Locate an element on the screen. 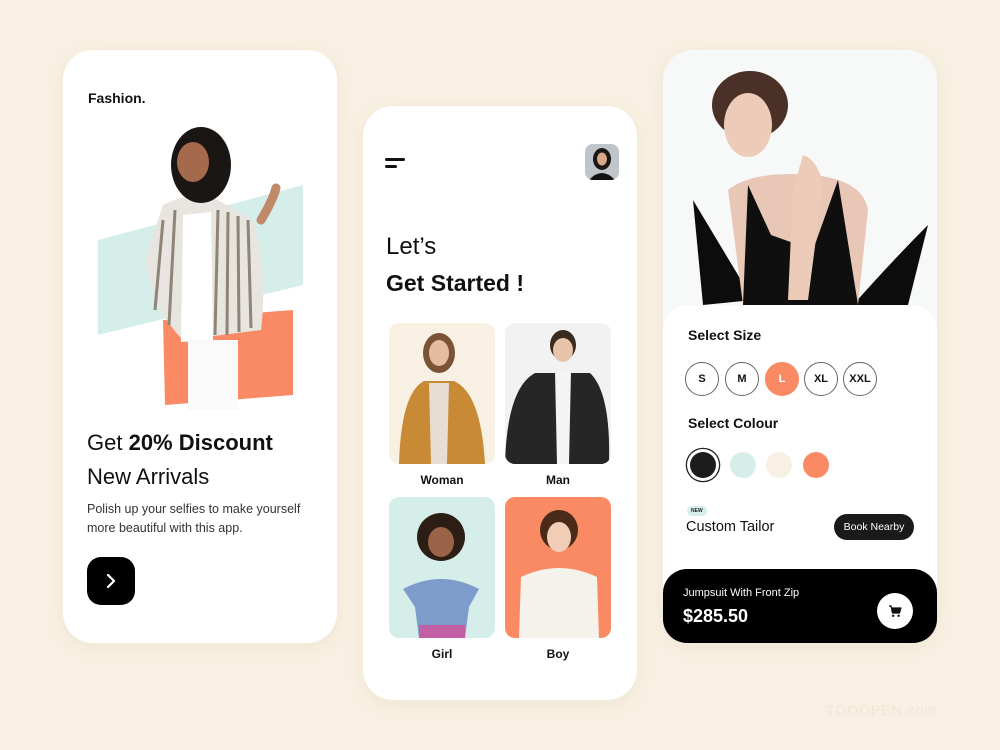  hero-model-image is located at coordinates (200, 268).